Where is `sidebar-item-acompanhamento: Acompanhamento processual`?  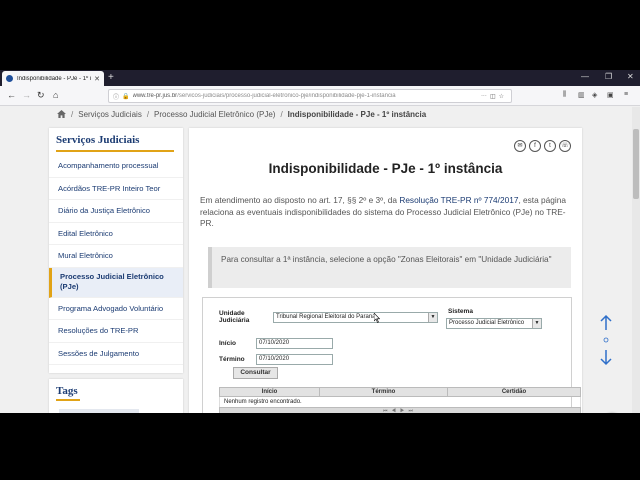
sidebar-item-acompanhamento: Acompanhamento processual is located at coordinates (116, 166).